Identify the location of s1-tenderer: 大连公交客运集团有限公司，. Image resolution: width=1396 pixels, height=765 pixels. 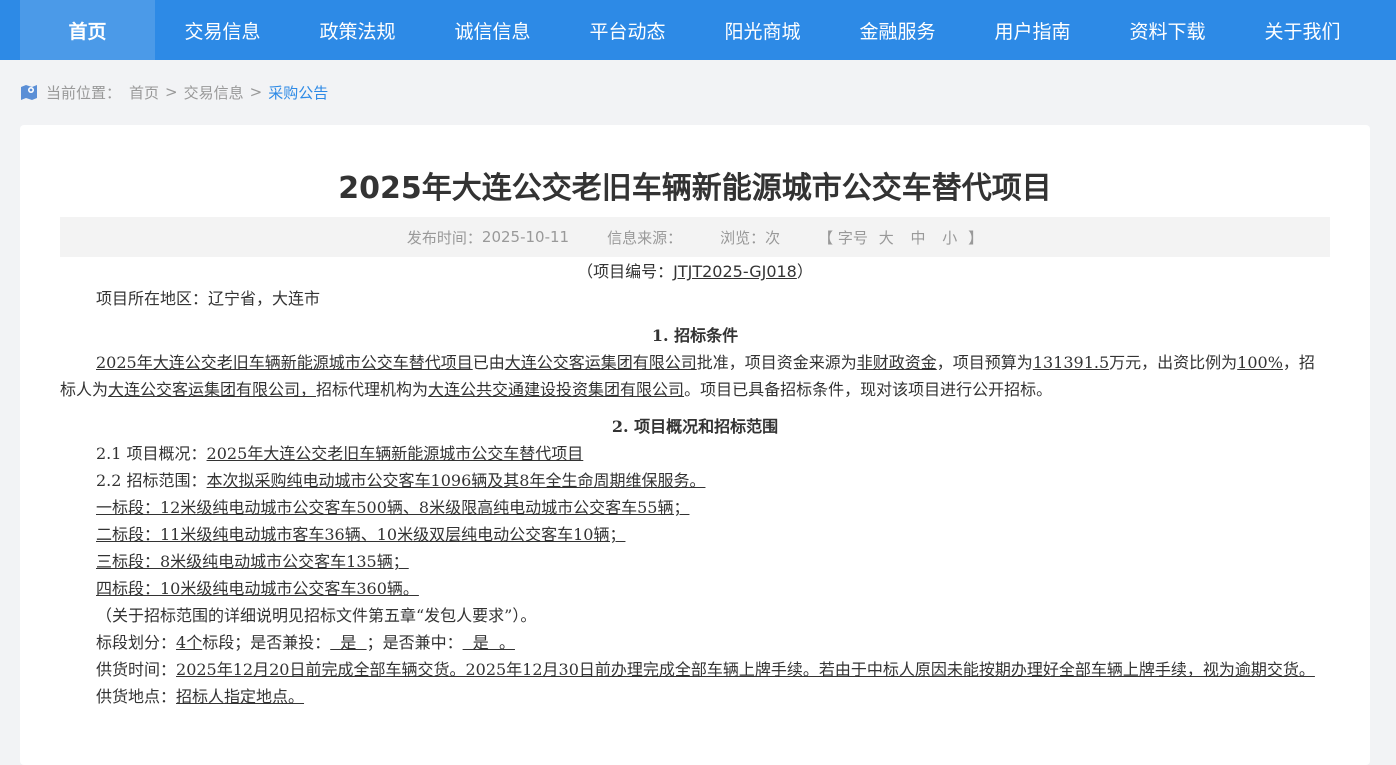
(212, 389).